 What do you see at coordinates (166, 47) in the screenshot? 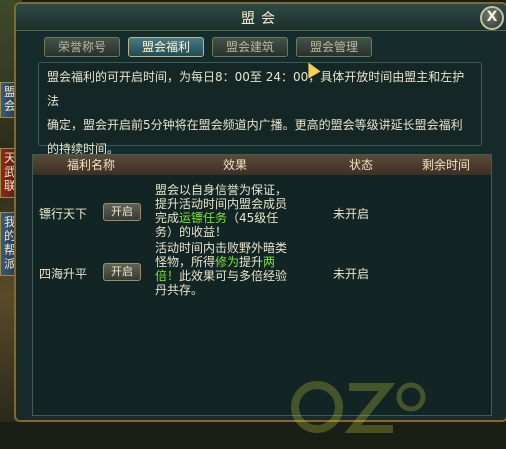
I see `tab-league-welfare: 盟会福利` at bounding box center [166, 47].